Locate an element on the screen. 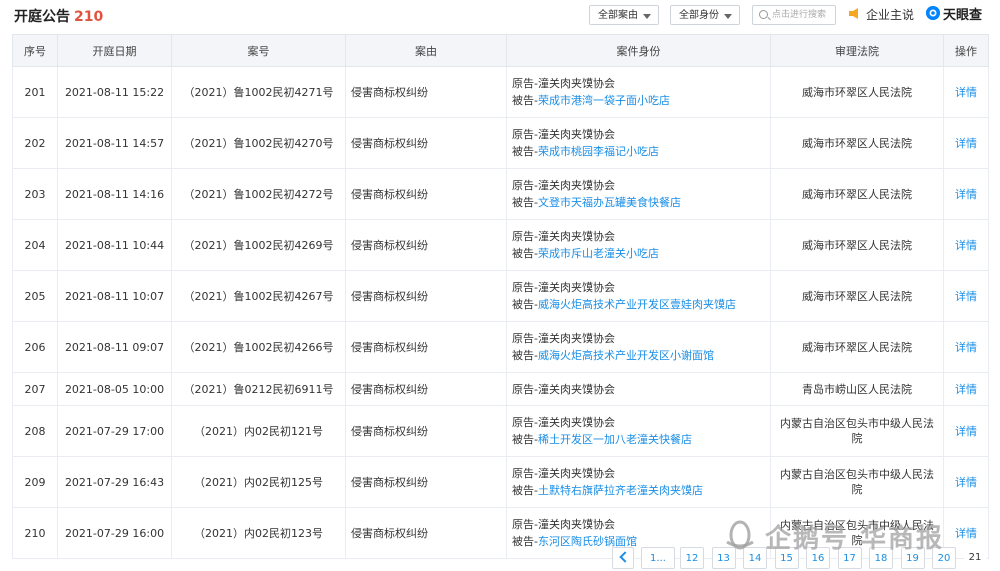  defendant-line: 被告-稀土开发区一加八老潼关快餐店 is located at coordinates (640, 439).